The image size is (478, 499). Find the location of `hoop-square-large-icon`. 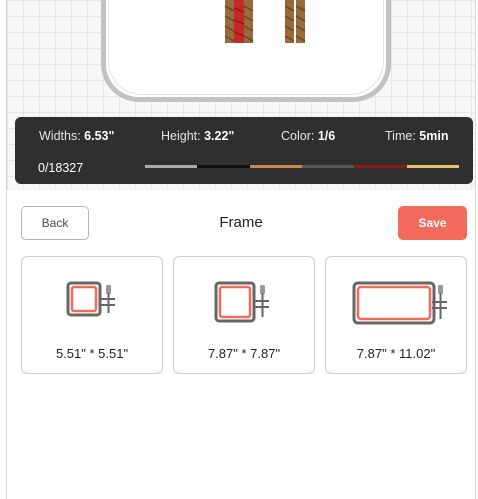

hoop-square-large-icon is located at coordinates (241, 302).